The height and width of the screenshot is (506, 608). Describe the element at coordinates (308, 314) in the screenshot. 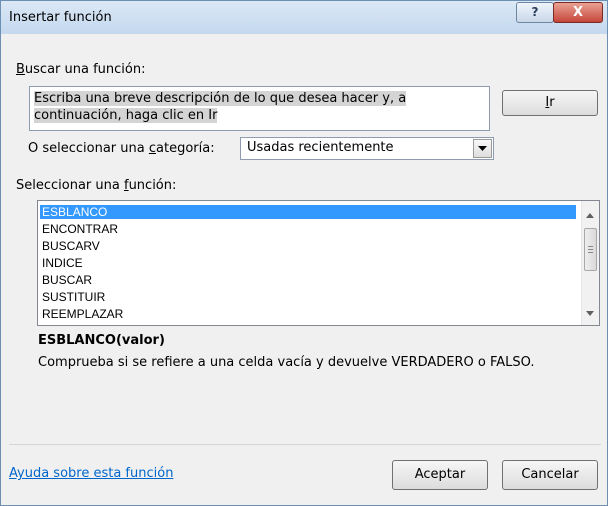

I see `function-list-item: REEMPLAZAR` at that location.